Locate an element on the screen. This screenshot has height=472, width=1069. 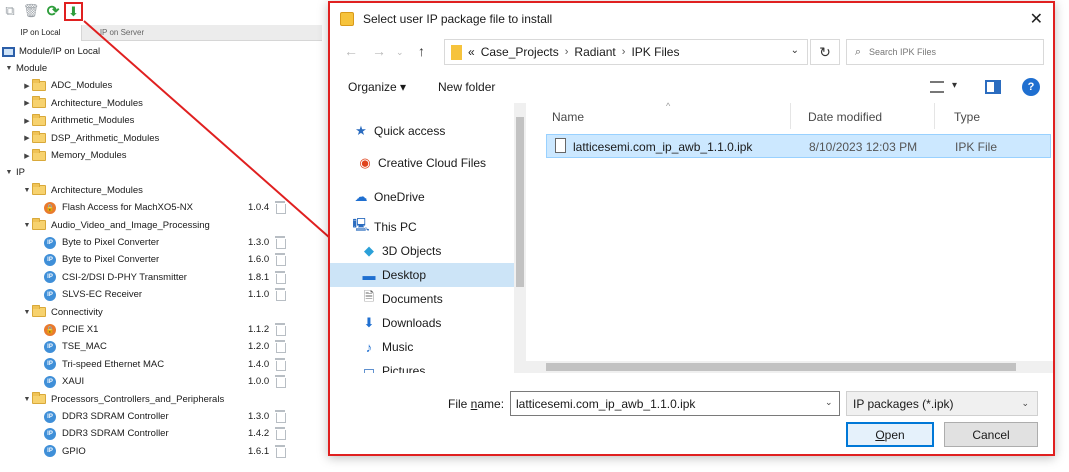
open-button: Open is located at coordinates (890, 434).